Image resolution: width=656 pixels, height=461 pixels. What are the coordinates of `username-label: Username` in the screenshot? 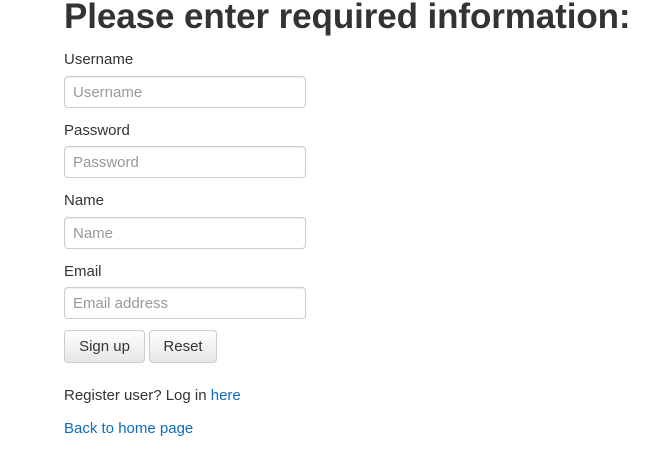 It's located at (99, 59).